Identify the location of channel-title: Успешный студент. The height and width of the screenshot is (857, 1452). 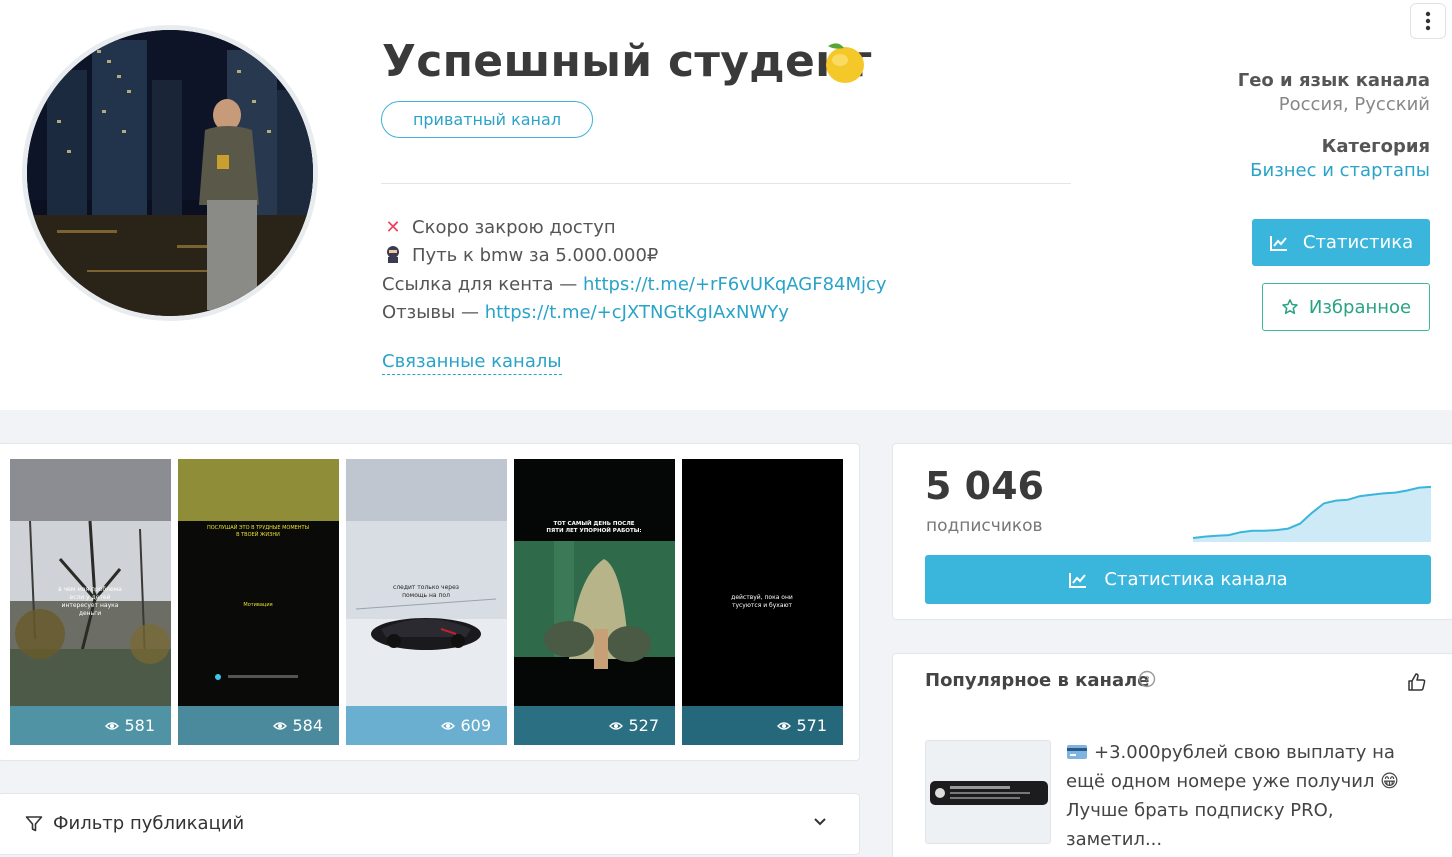
(627, 61).